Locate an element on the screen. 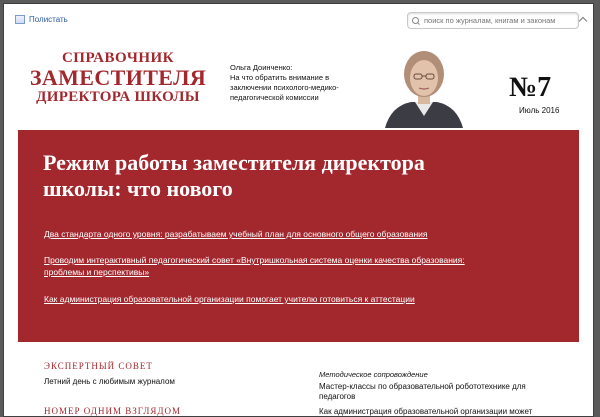 The image size is (600, 417). magazine-title: СПРАВОЧНИК ЗАМЕСТИТЕЛЯ ДИРЕКТОРА ШКОЛЫ is located at coordinates (118, 78).